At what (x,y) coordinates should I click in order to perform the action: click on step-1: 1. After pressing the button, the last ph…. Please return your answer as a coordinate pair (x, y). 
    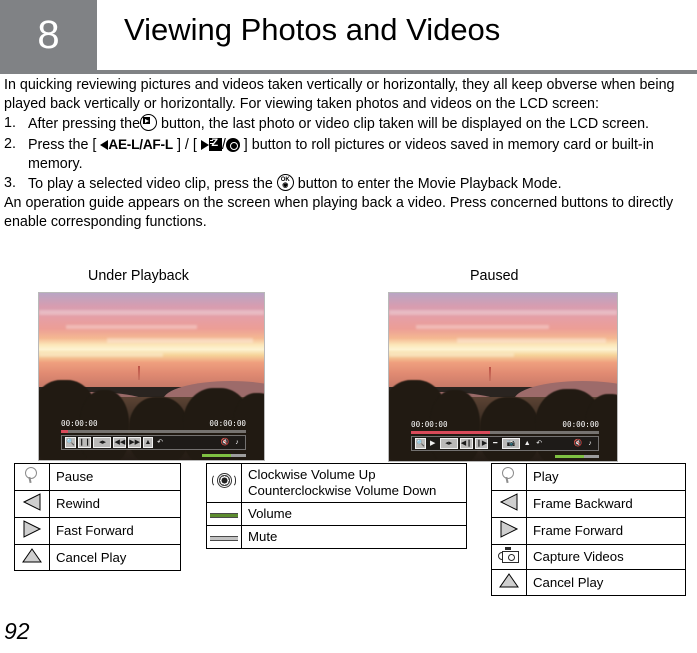
    Looking at the image, I should click on (349, 124).